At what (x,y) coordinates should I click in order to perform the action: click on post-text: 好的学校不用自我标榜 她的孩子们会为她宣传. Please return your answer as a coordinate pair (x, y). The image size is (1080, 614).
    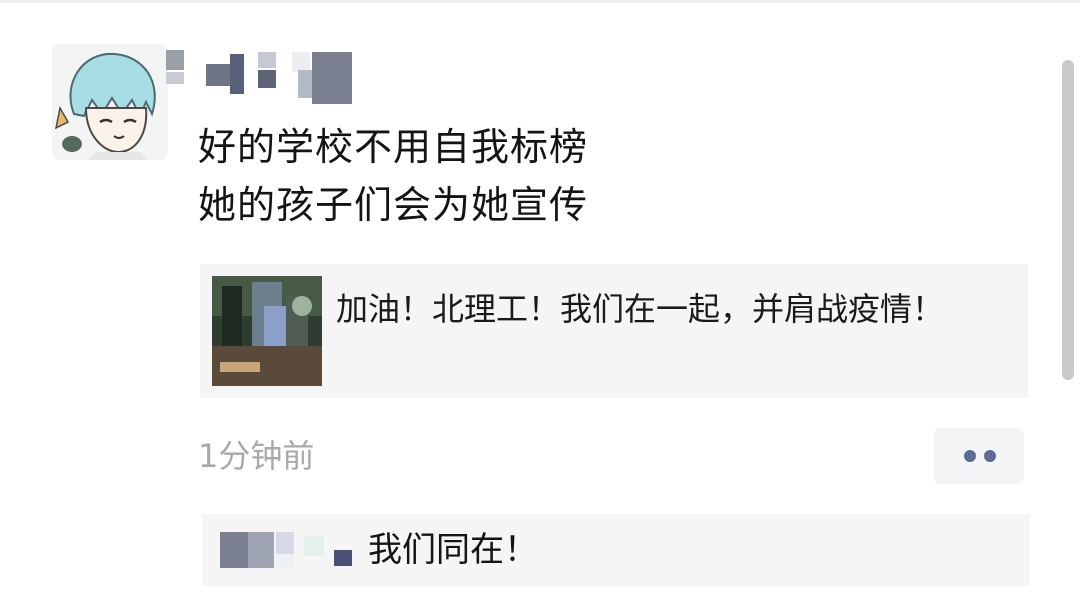
    Looking at the image, I should click on (393, 176).